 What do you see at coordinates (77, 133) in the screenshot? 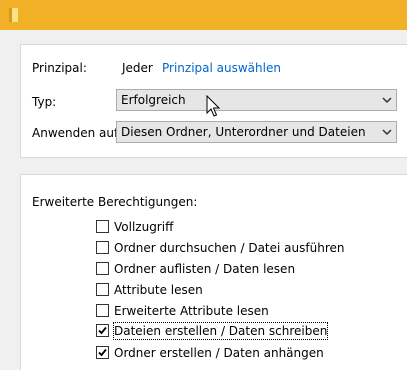
I see `applies-to-label: Anwenden auf:` at bounding box center [77, 133].